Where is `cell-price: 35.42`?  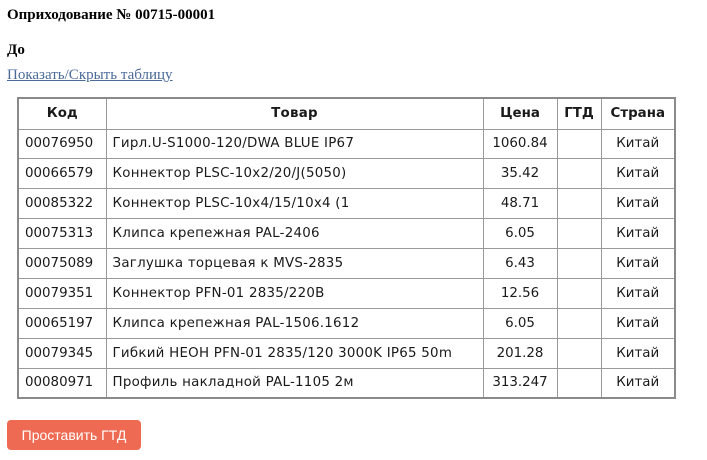
cell-price: 35.42 is located at coordinates (520, 174).